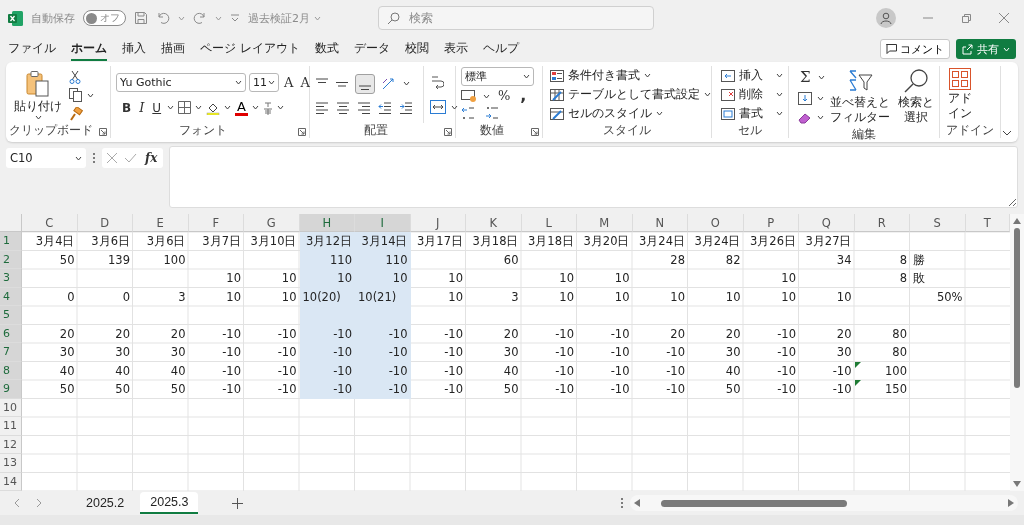 The image size is (1024, 525). What do you see at coordinates (76, 113) in the screenshot?
I see `format-painter-icon` at bounding box center [76, 113].